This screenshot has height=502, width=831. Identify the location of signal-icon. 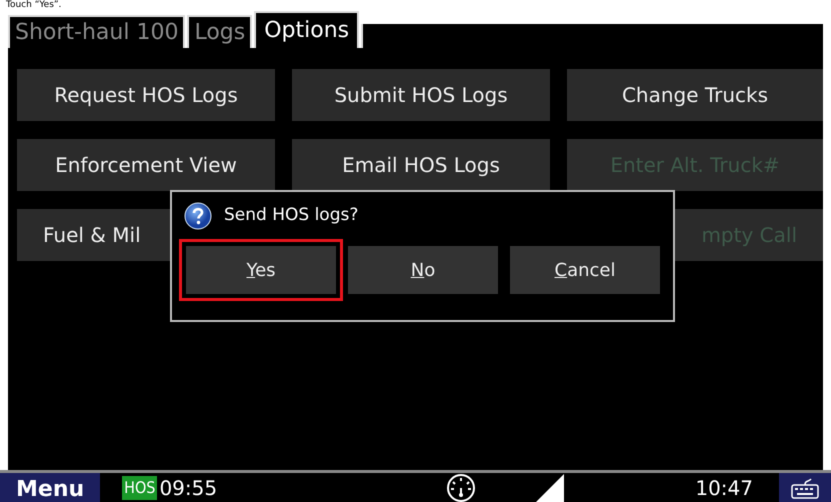
(550, 488).